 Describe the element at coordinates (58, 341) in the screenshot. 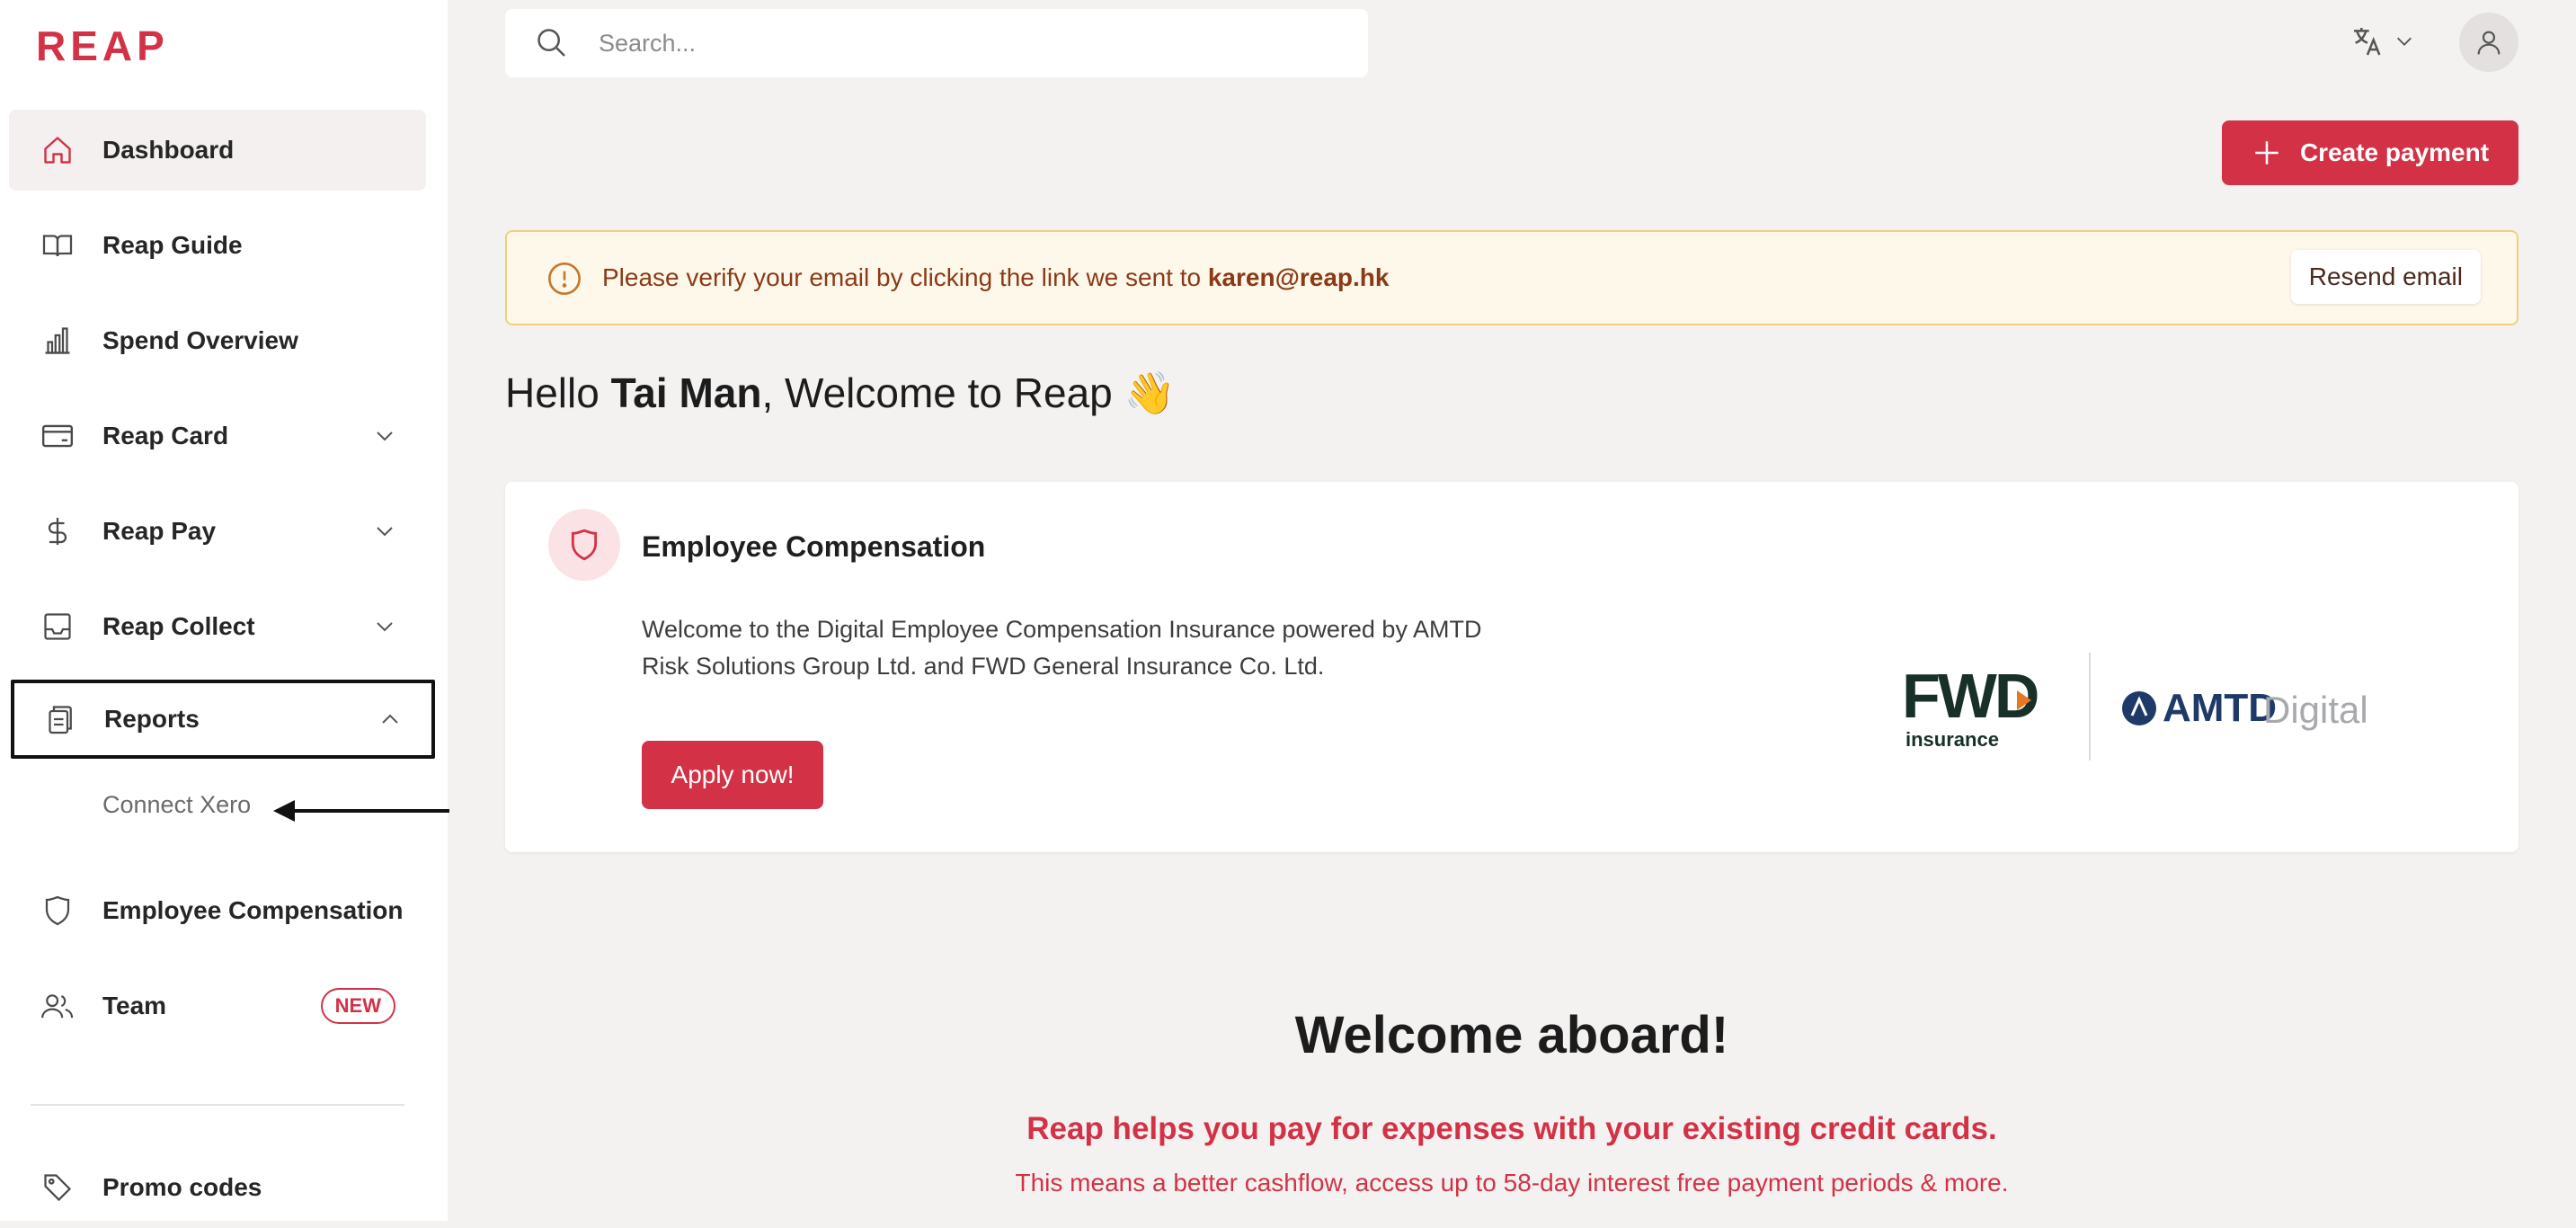

I see `bar-chart-icon` at that location.